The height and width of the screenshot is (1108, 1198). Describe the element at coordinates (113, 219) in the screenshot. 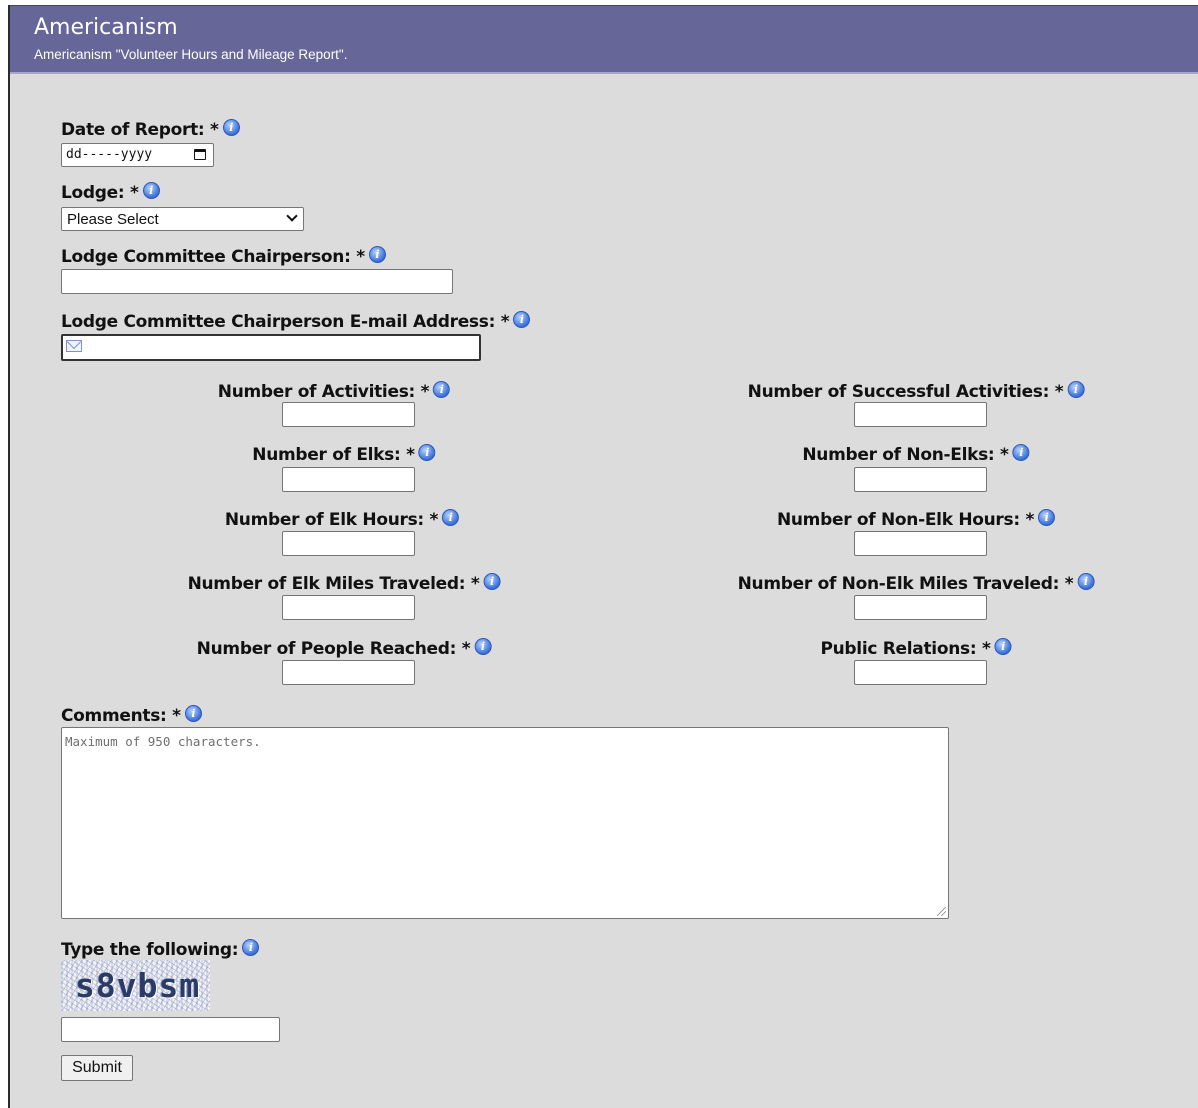

I see `lodge-selected-value: Please Select` at that location.